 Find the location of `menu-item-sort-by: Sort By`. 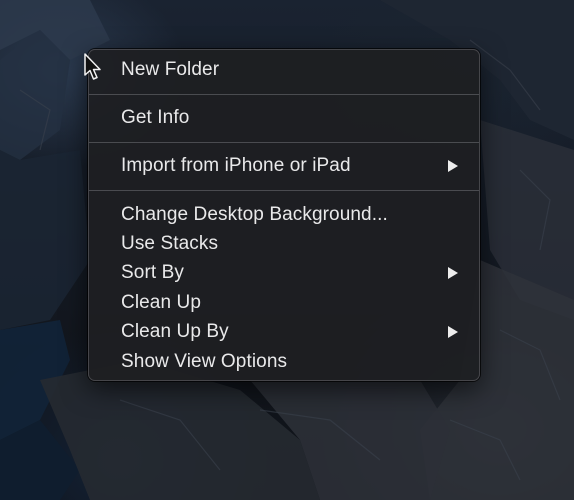

menu-item-sort-by: Sort By is located at coordinates (284, 272).